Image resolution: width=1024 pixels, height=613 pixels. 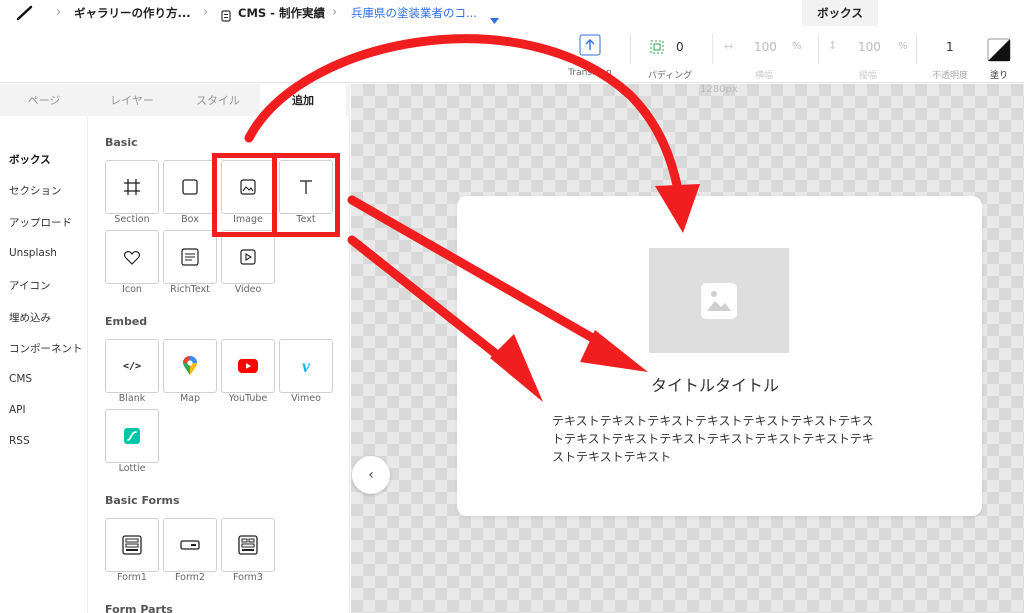 What do you see at coordinates (248, 289) in the screenshot?
I see `tile-video-label: Video` at bounding box center [248, 289].